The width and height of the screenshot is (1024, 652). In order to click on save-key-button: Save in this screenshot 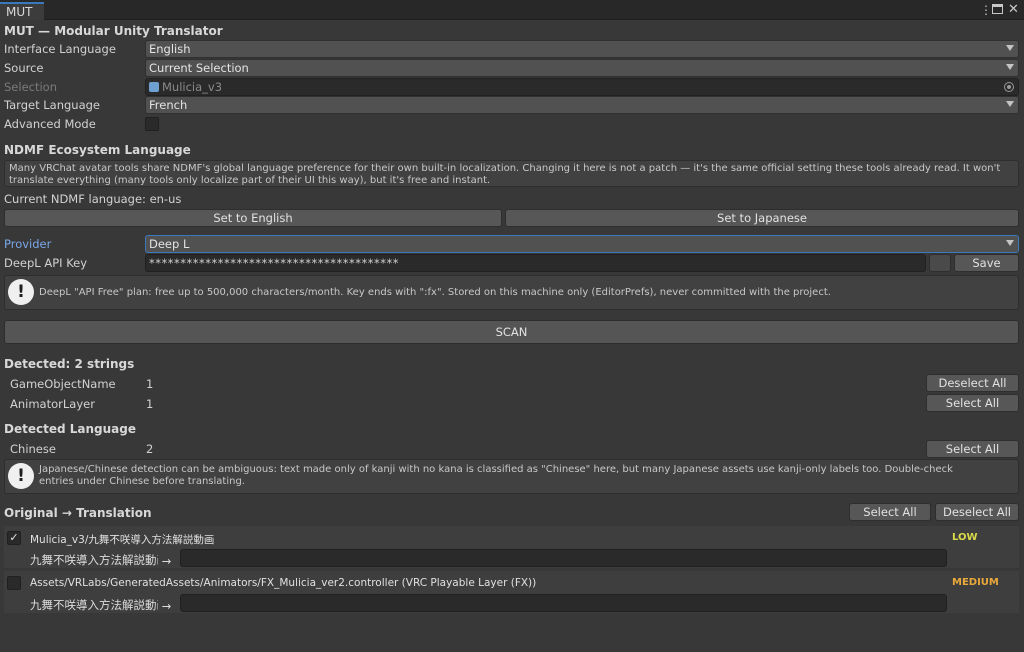, I will do `click(986, 263)`.